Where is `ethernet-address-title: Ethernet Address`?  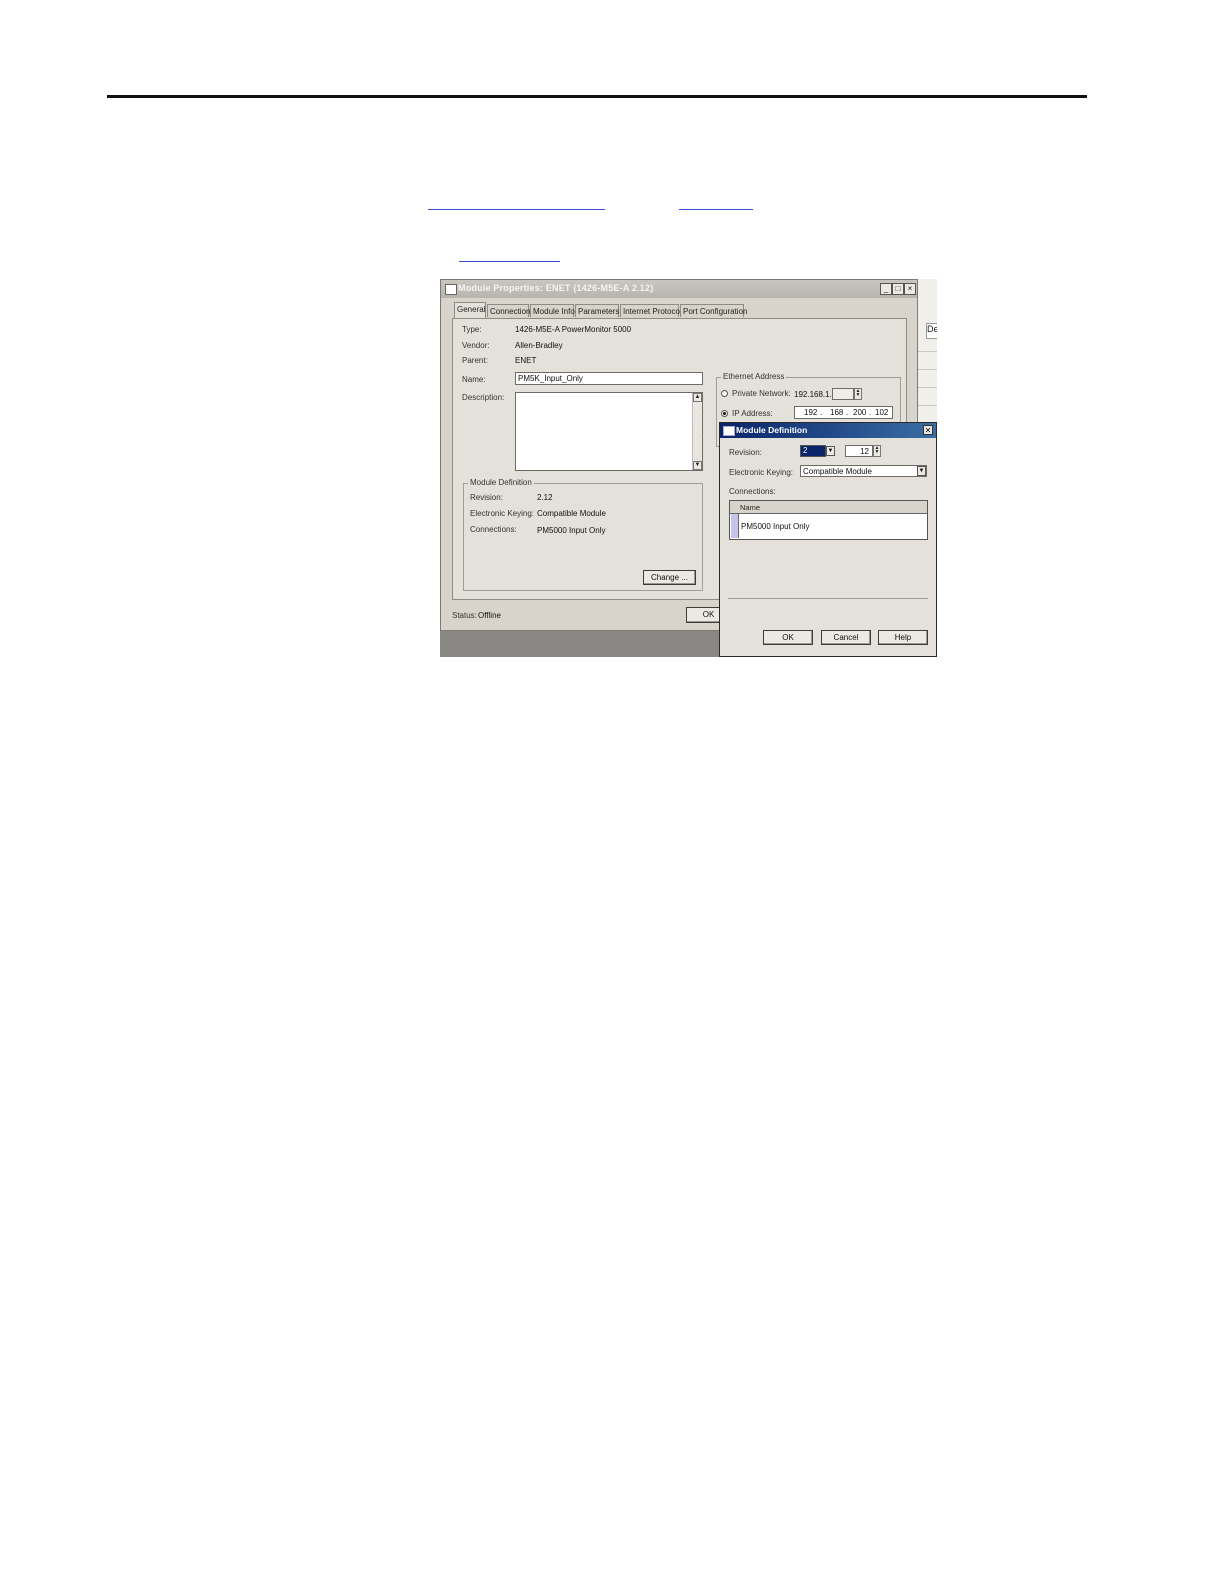
ethernet-address-title: Ethernet Address is located at coordinates (754, 376).